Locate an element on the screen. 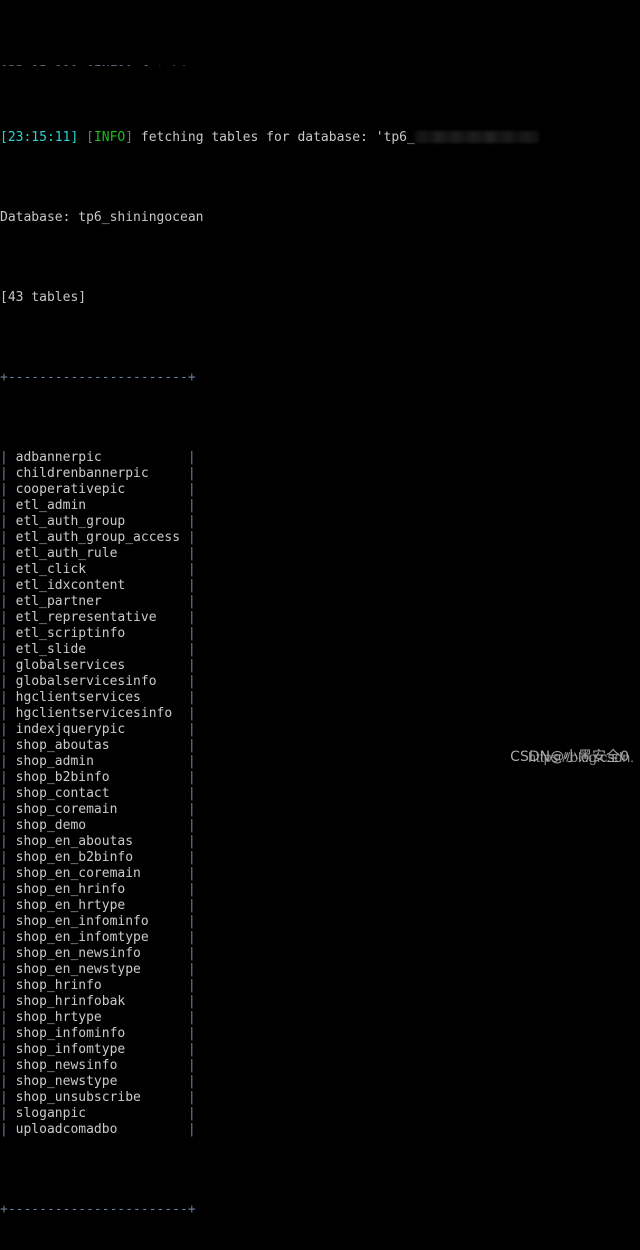 This screenshot has height=1250, width=640. table-row: | etl_partner | is located at coordinates (320, 602).